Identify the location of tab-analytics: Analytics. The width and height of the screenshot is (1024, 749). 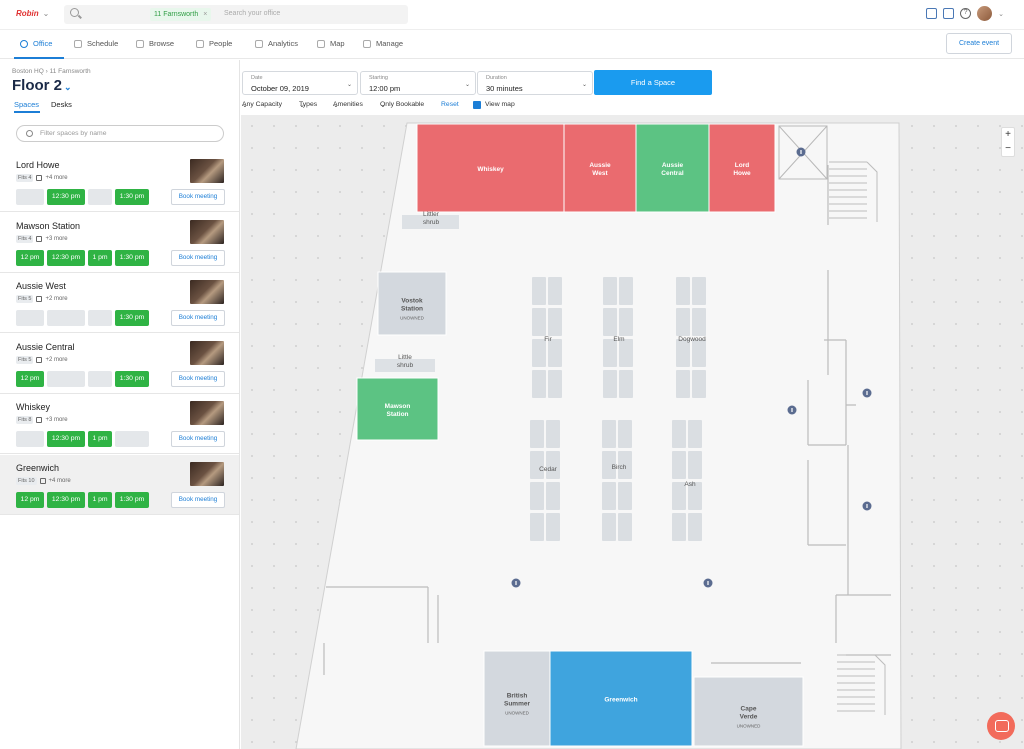
(276, 43).